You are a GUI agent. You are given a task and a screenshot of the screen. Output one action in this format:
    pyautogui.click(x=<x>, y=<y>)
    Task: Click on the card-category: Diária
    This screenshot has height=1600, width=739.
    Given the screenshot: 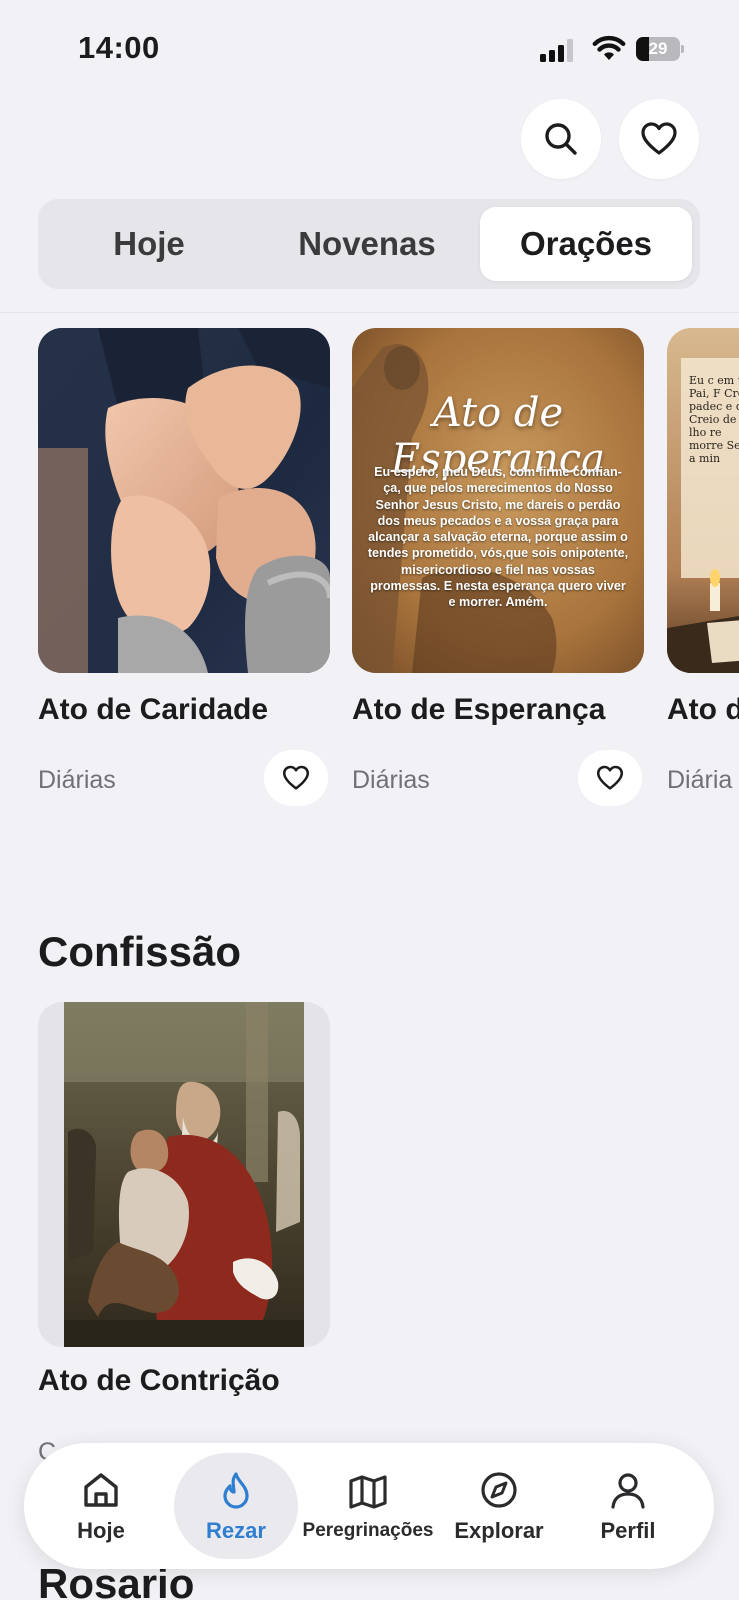 What is the action you would take?
    pyautogui.click(x=700, y=780)
    